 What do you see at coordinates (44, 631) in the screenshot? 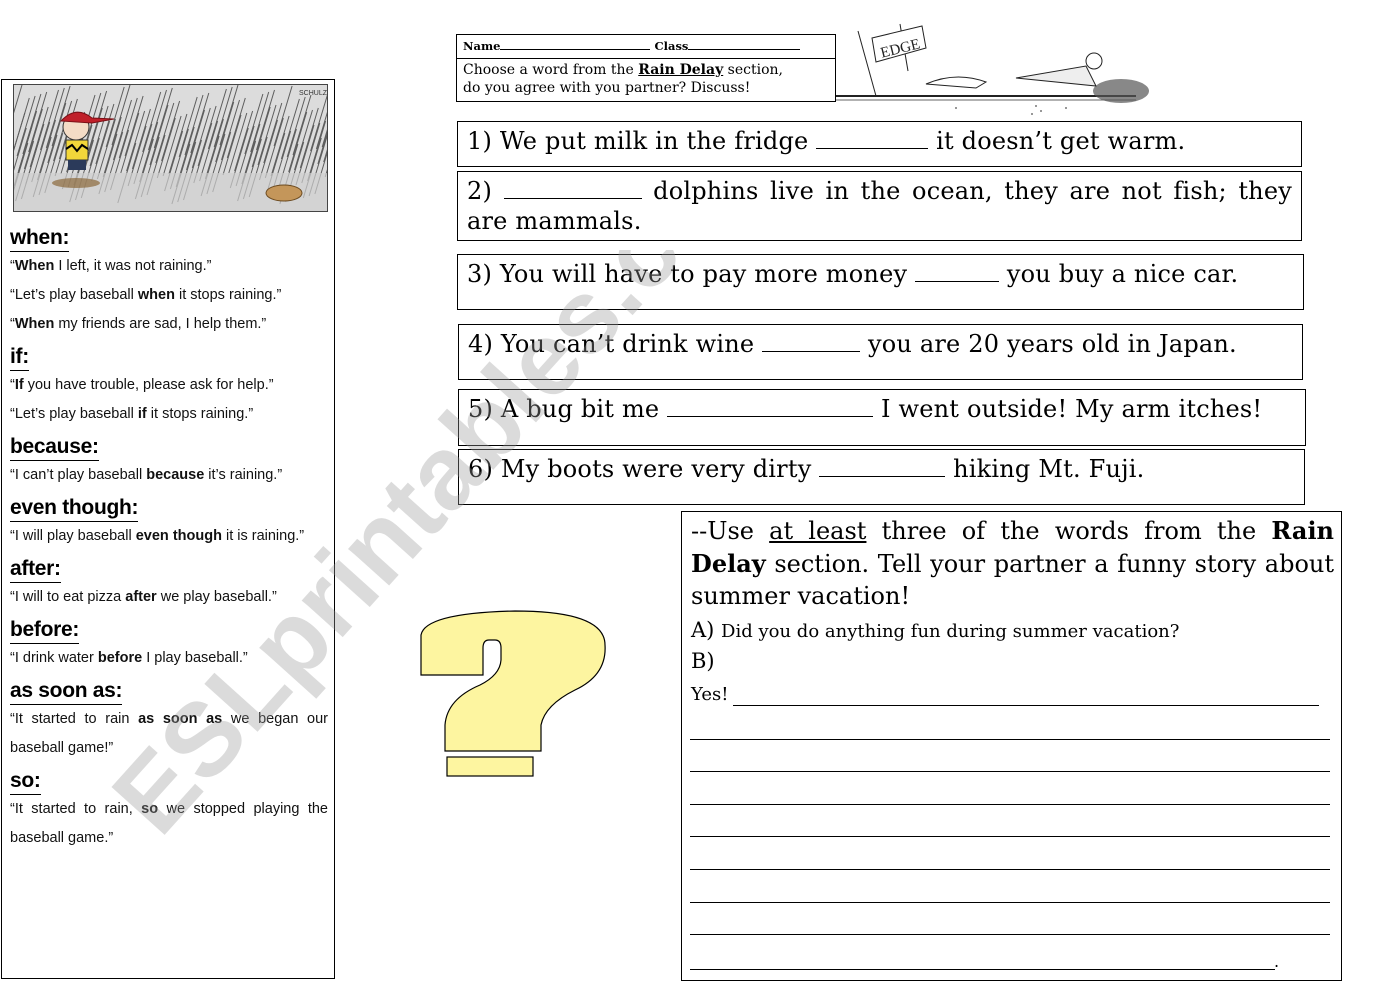
I see `keyword-heading: before:` at bounding box center [44, 631].